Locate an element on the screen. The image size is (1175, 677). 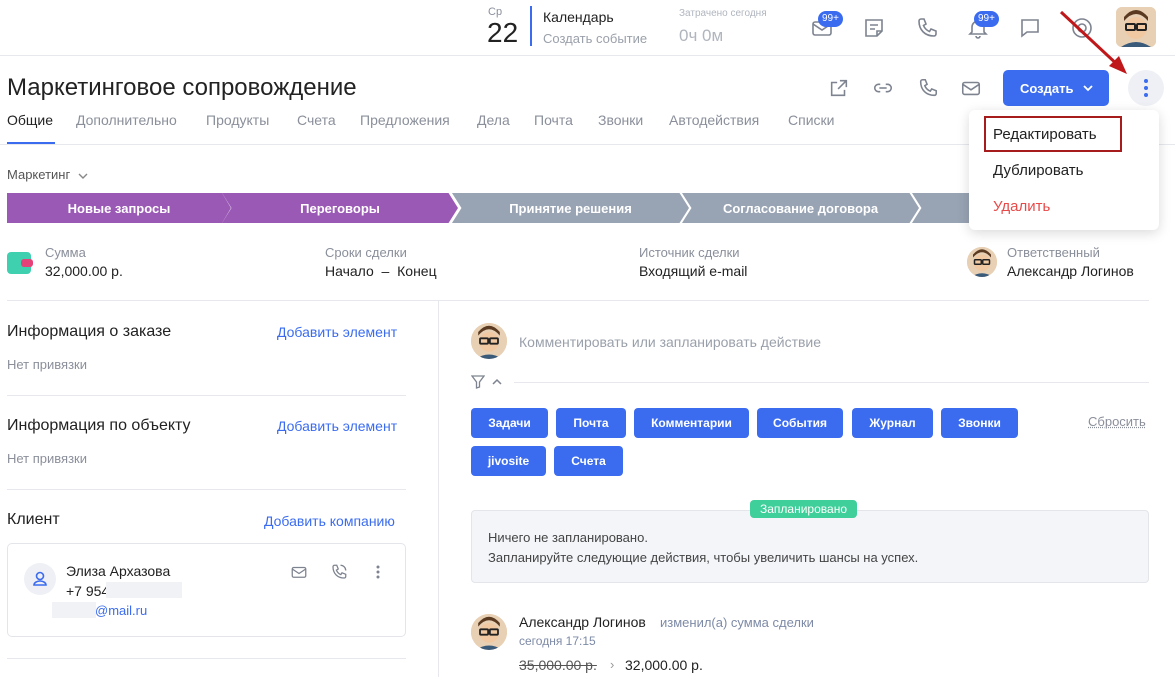
activity-action: изменил(а) сумма сделки is located at coordinates (737, 622).